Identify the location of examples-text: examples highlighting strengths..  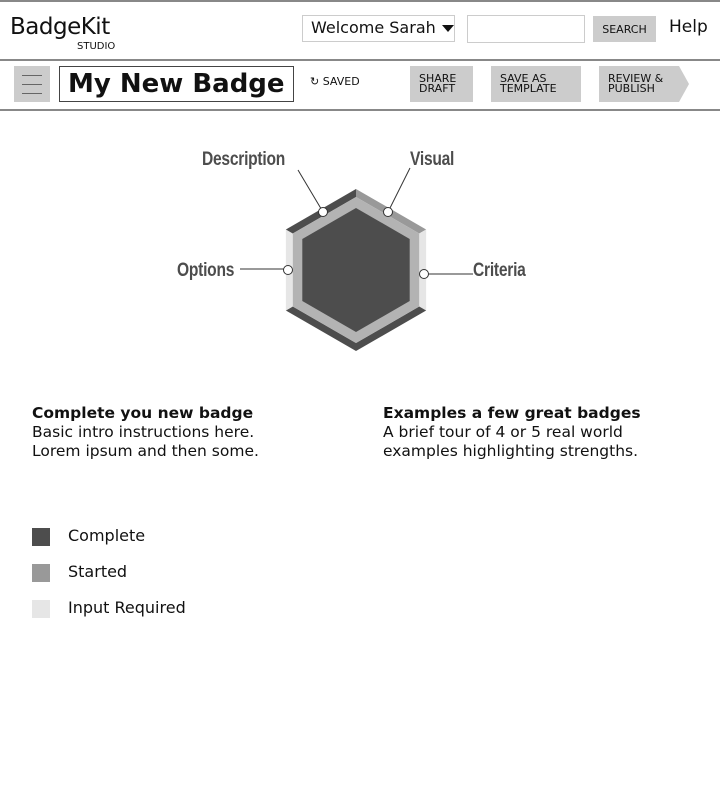
(511, 451).